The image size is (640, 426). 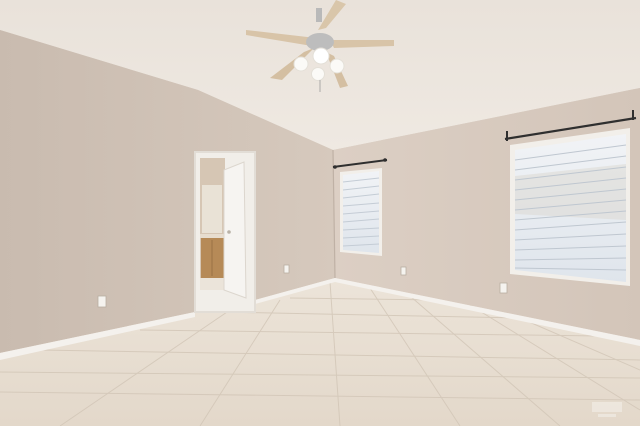 I want to click on window-small, so click(x=360, y=207).